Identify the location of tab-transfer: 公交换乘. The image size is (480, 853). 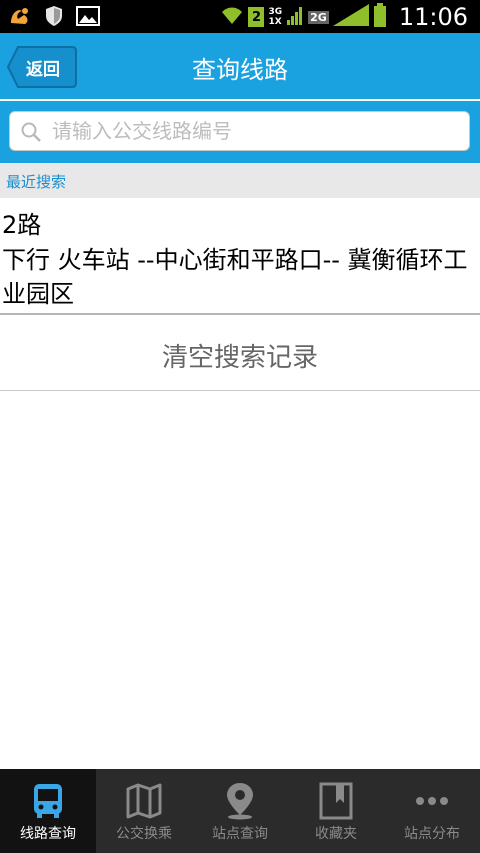
(144, 811).